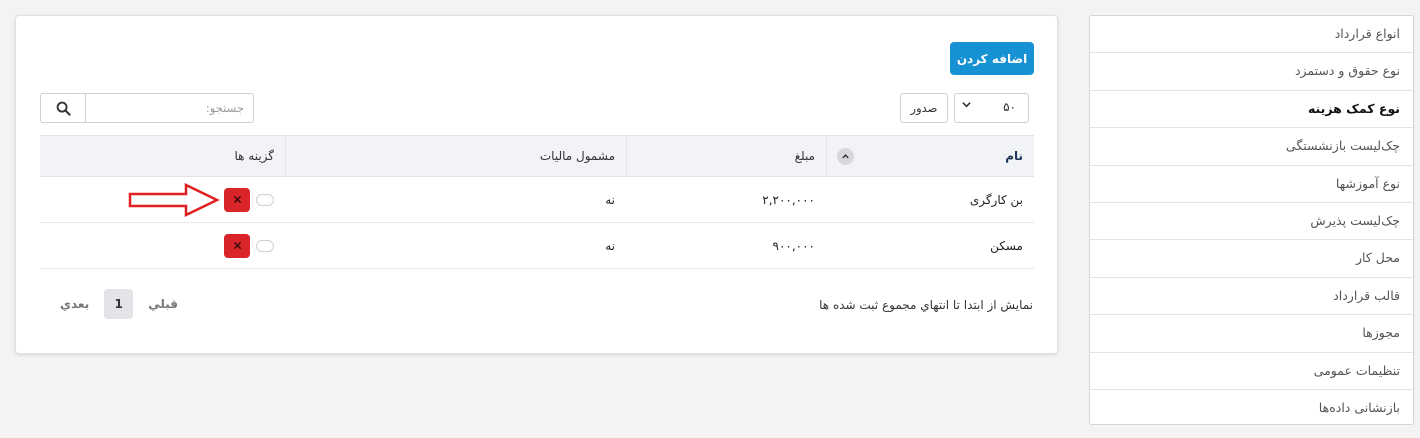  I want to click on column-header-name-label: نام, so click(1014, 156).